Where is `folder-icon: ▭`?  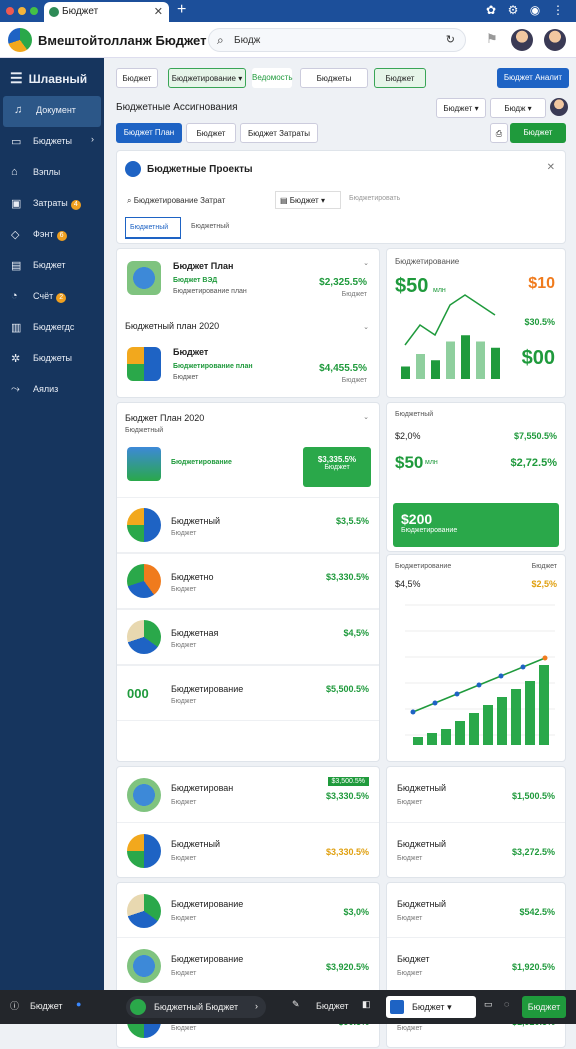 folder-icon: ▭ is located at coordinates (488, 1004).